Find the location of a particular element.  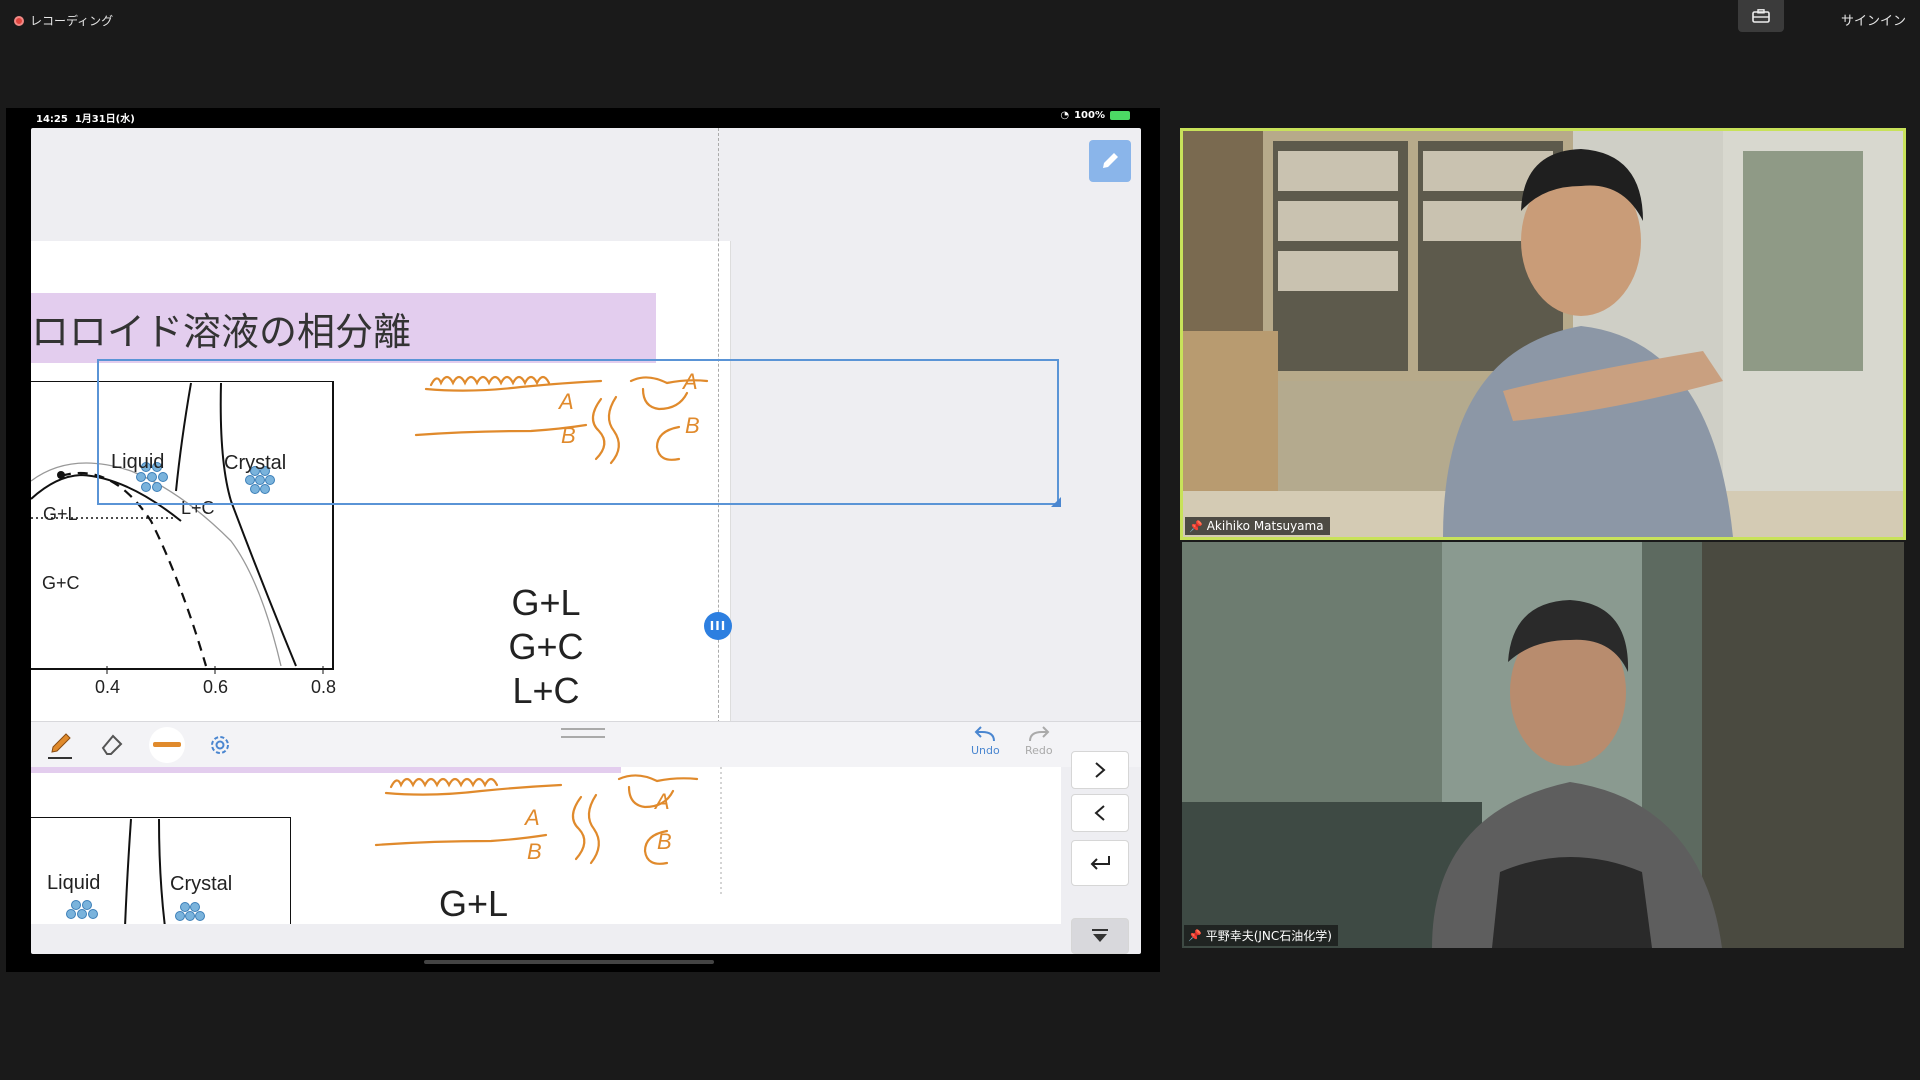

ipad-time: 14:25 is located at coordinates (52, 119).